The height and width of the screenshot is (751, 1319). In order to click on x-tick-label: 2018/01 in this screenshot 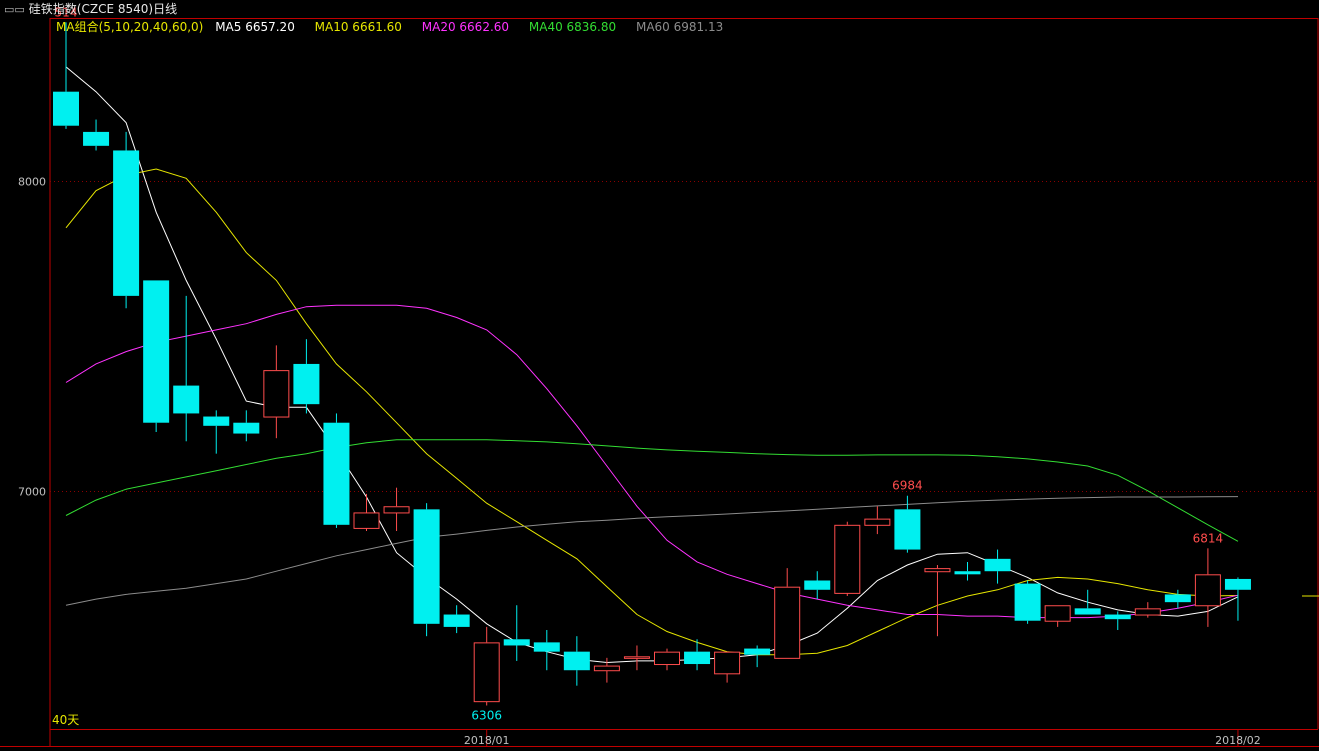, I will do `click(487, 740)`.